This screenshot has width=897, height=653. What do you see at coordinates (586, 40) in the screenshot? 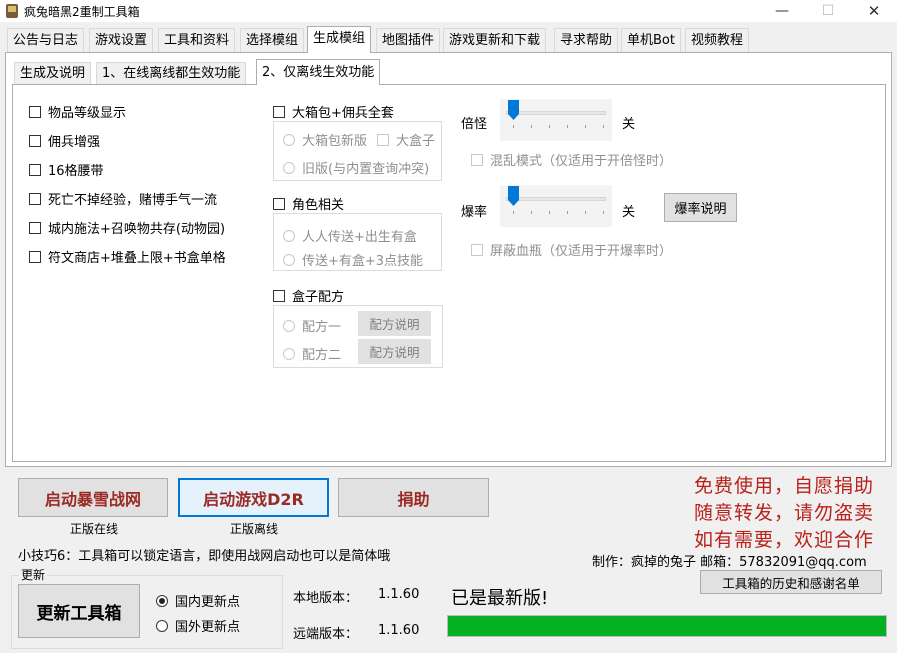
I see `tab-help: 寻求帮助` at bounding box center [586, 40].